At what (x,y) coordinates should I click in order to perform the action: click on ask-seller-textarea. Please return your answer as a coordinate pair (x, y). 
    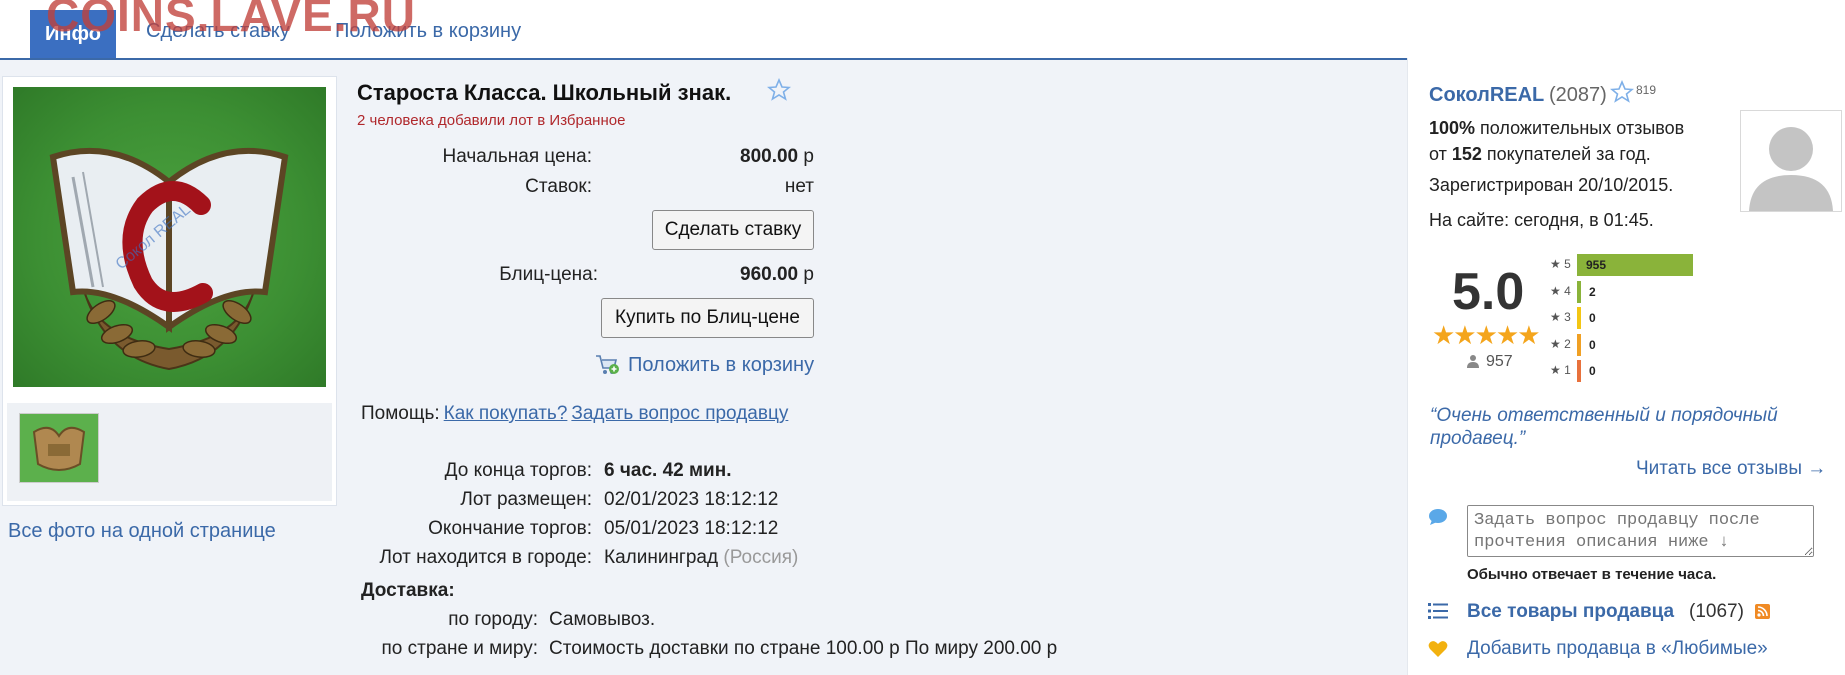
    Looking at the image, I should click on (1640, 531).